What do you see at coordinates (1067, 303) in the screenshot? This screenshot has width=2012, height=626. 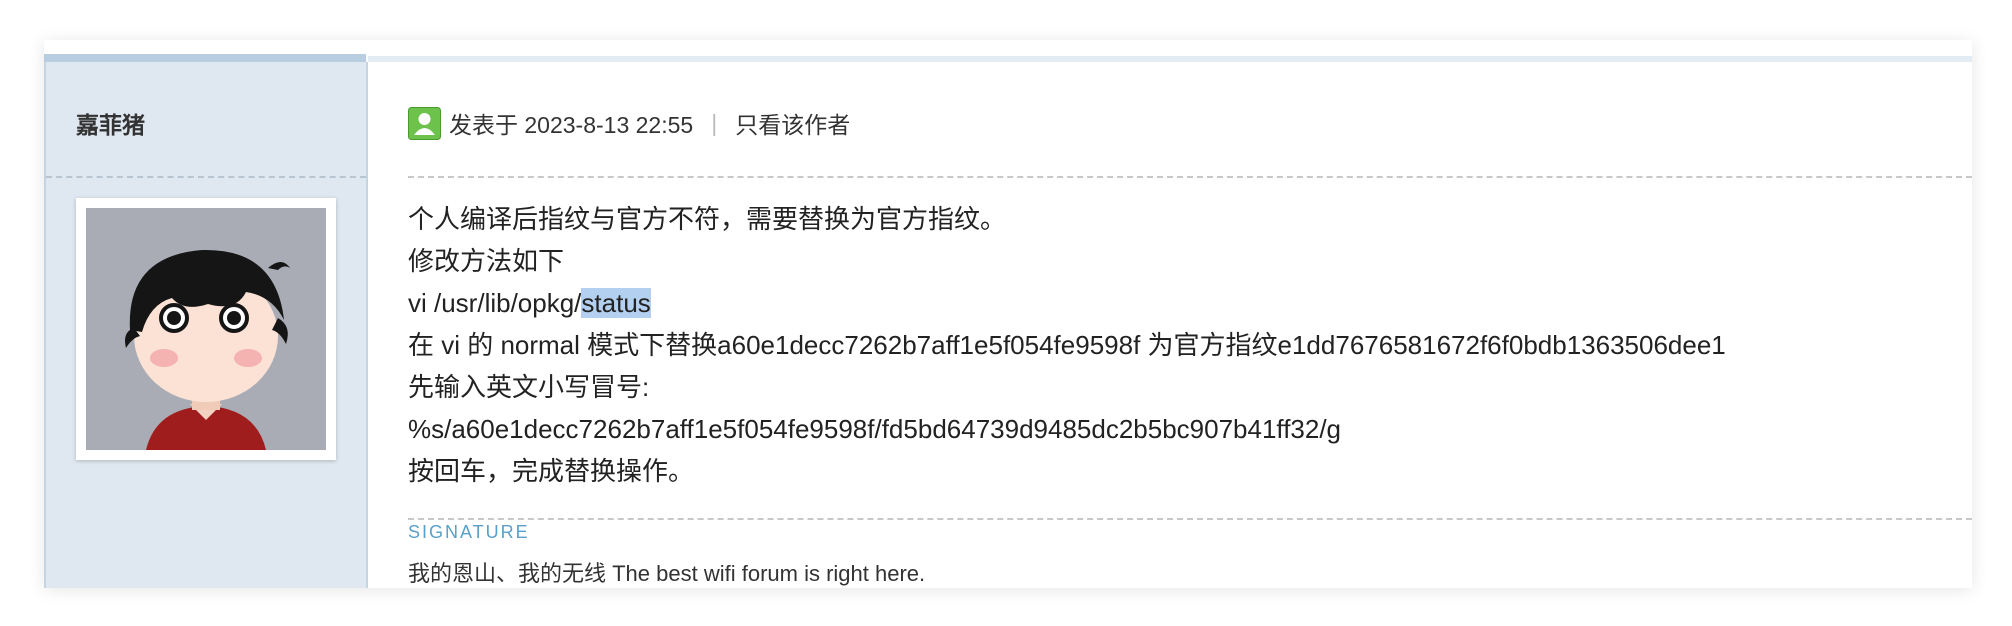 I see `body-line: vi /usr/lib/opkg/status` at bounding box center [1067, 303].